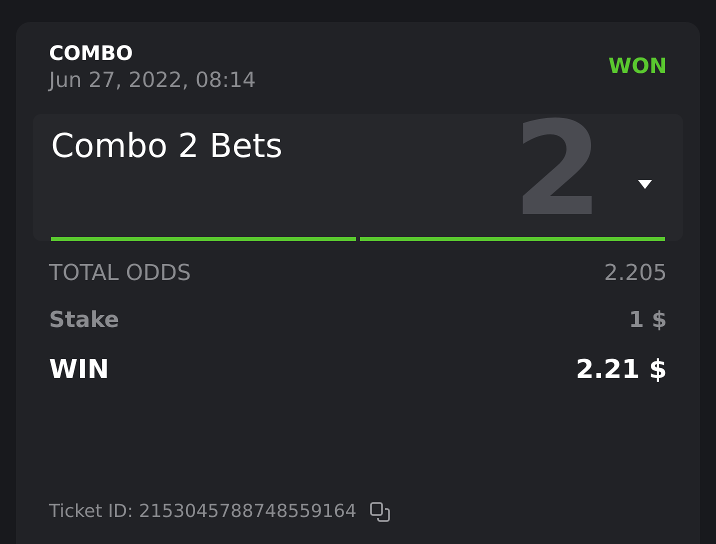 This screenshot has height=544, width=716. Describe the element at coordinates (84, 321) in the screenshot. I see `summary-label: Stake` at that location.